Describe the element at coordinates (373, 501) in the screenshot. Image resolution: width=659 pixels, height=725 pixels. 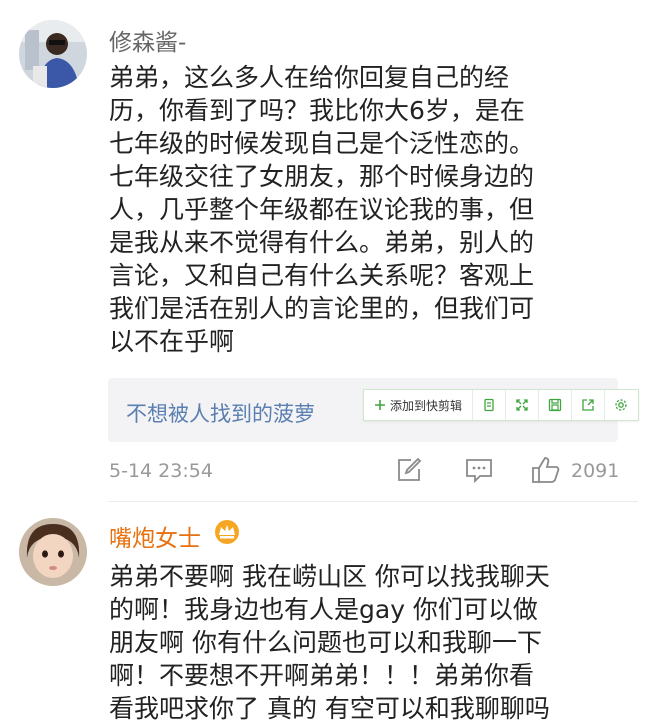
I see `comment-divider` at that location.